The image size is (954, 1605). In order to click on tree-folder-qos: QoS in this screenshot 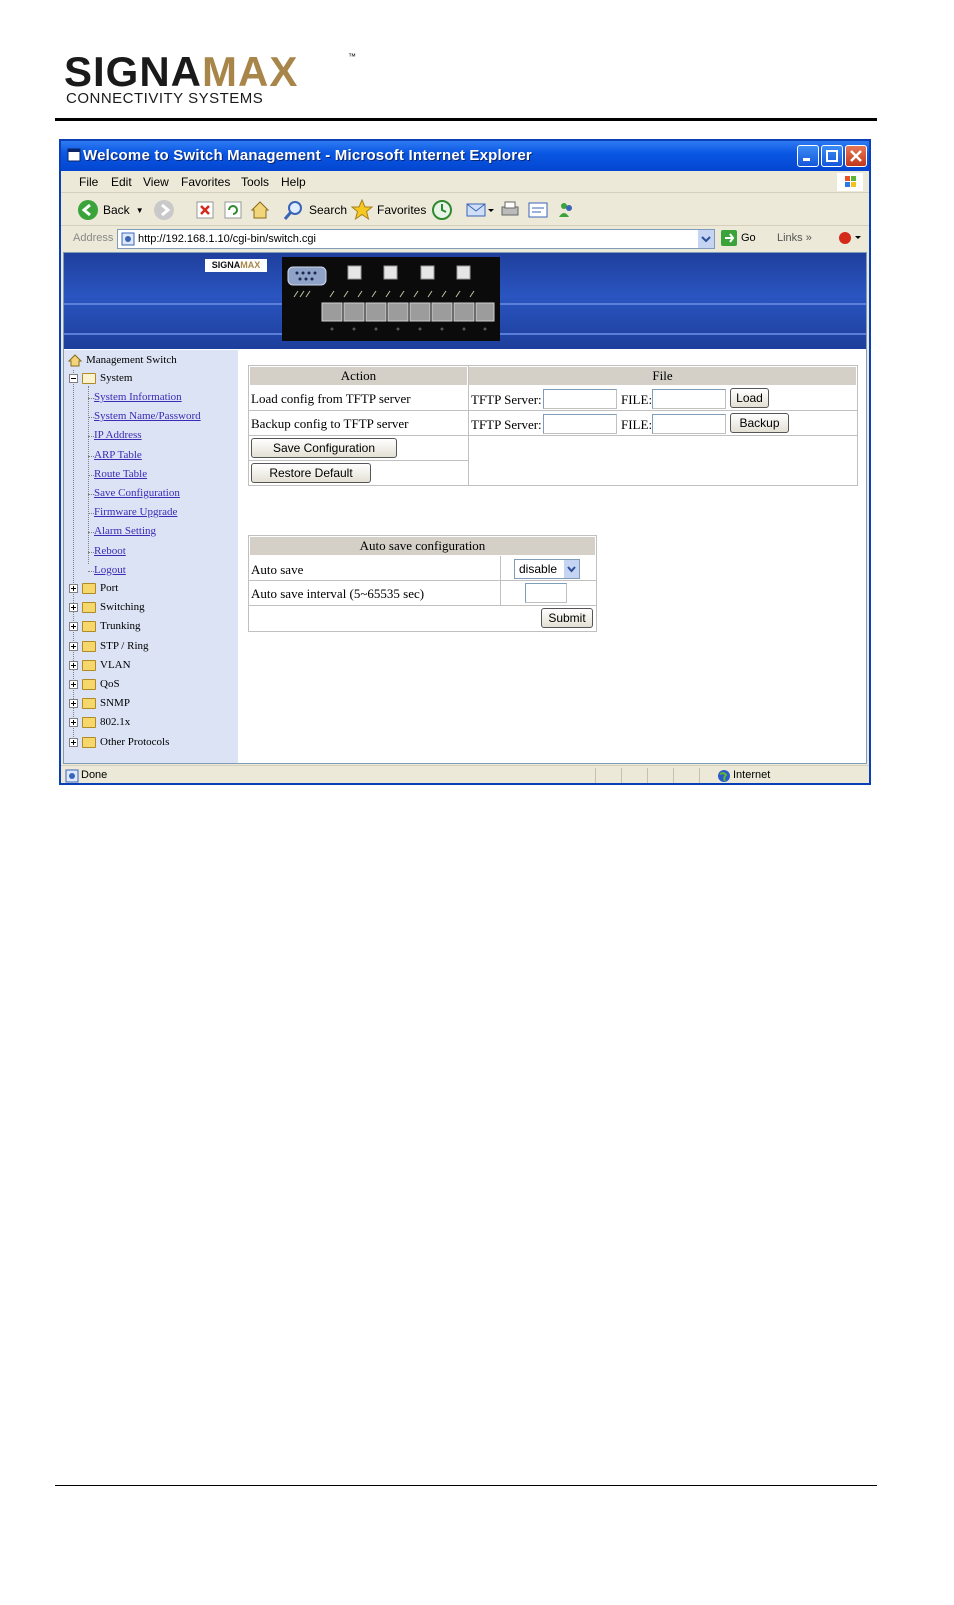, I will do `click(110, 684)`.